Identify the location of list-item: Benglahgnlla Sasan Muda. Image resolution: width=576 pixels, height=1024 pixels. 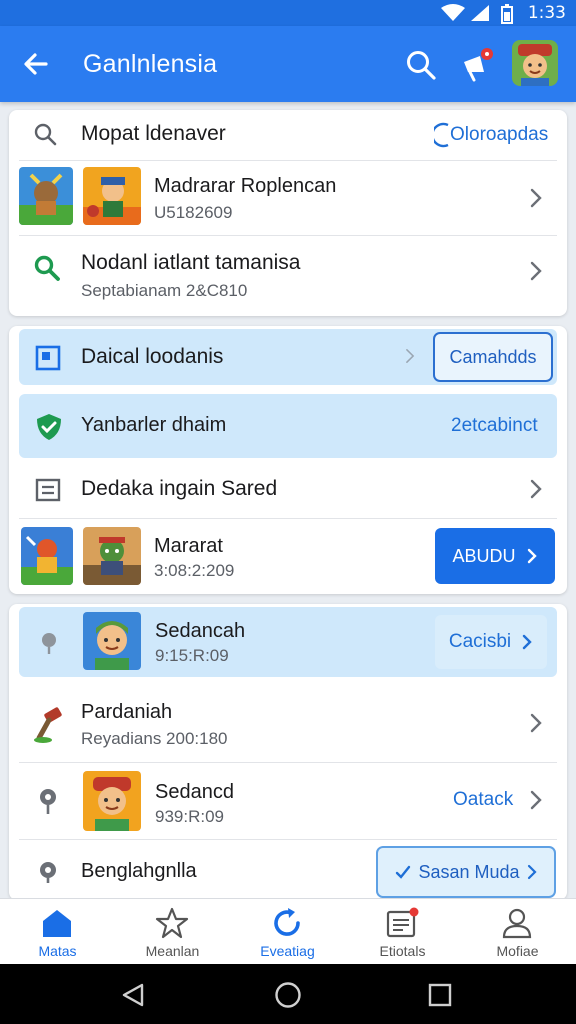
(288, 870).